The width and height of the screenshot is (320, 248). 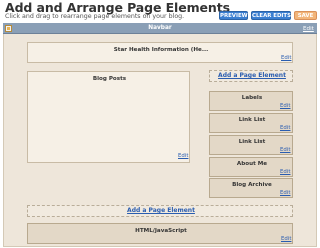 I want to click on header-gadget: Star Health Information (He... Edit, so click(x=160, y=52).